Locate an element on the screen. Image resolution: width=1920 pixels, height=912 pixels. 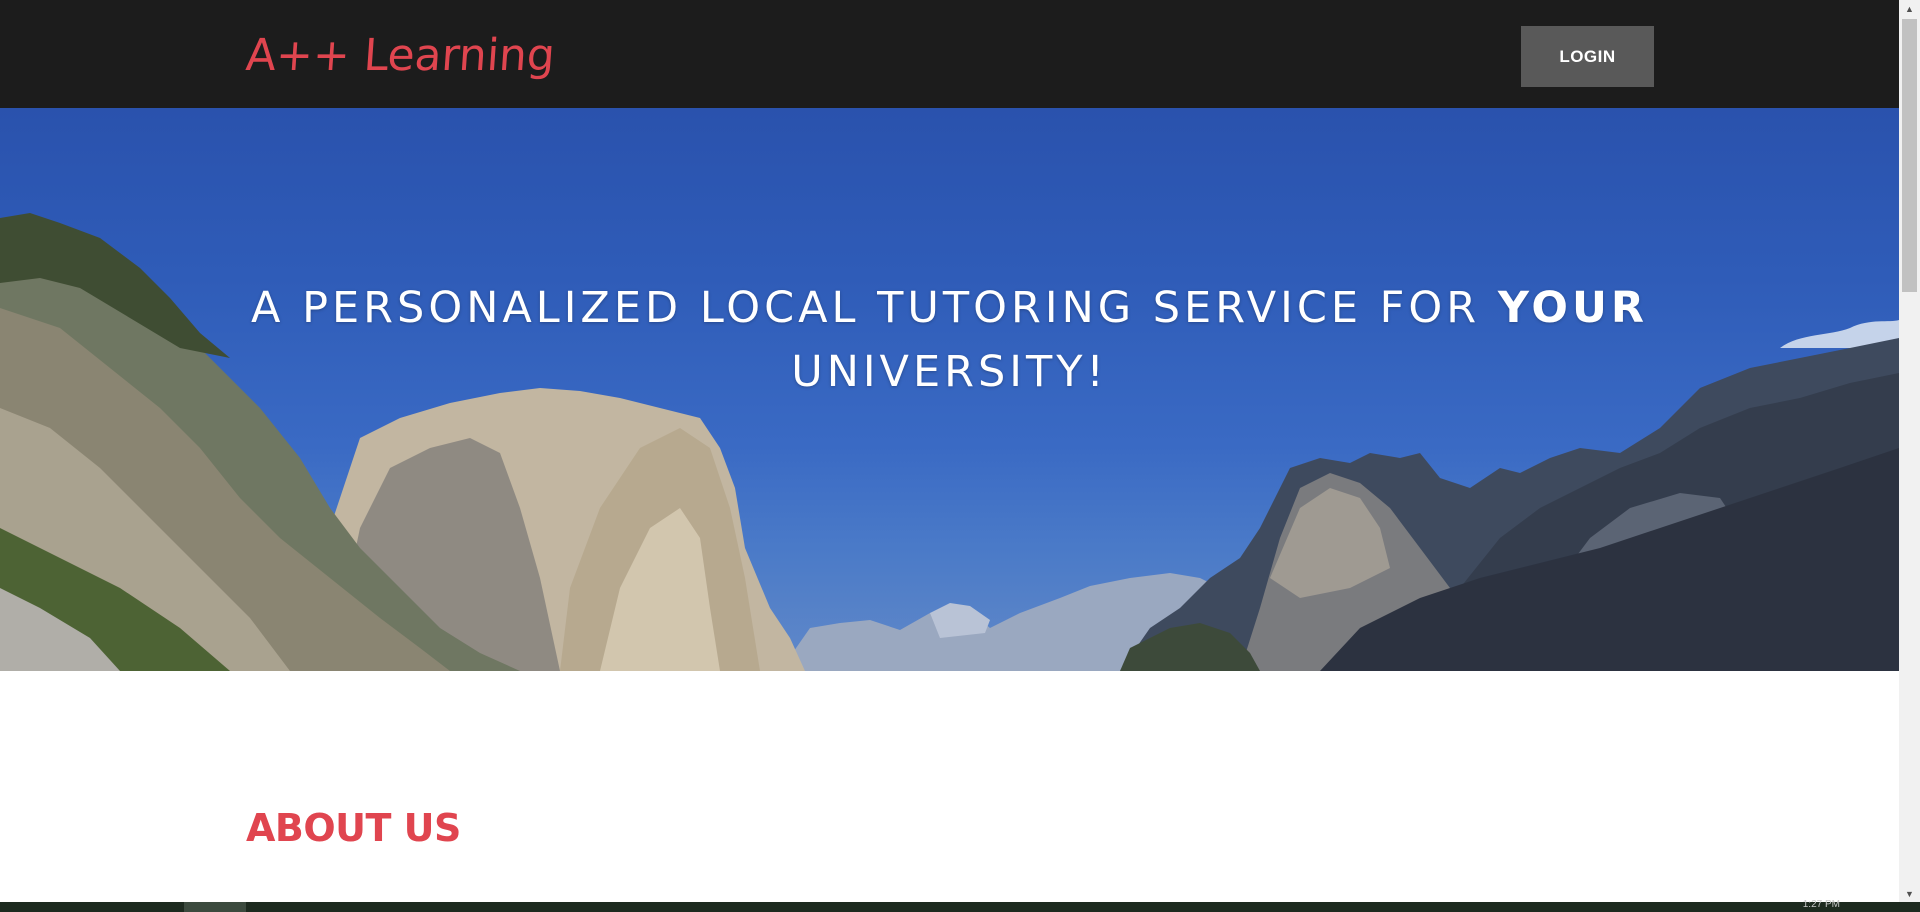
taskbar-clock: 1:27 PM is located at coordinates (1821, 904).